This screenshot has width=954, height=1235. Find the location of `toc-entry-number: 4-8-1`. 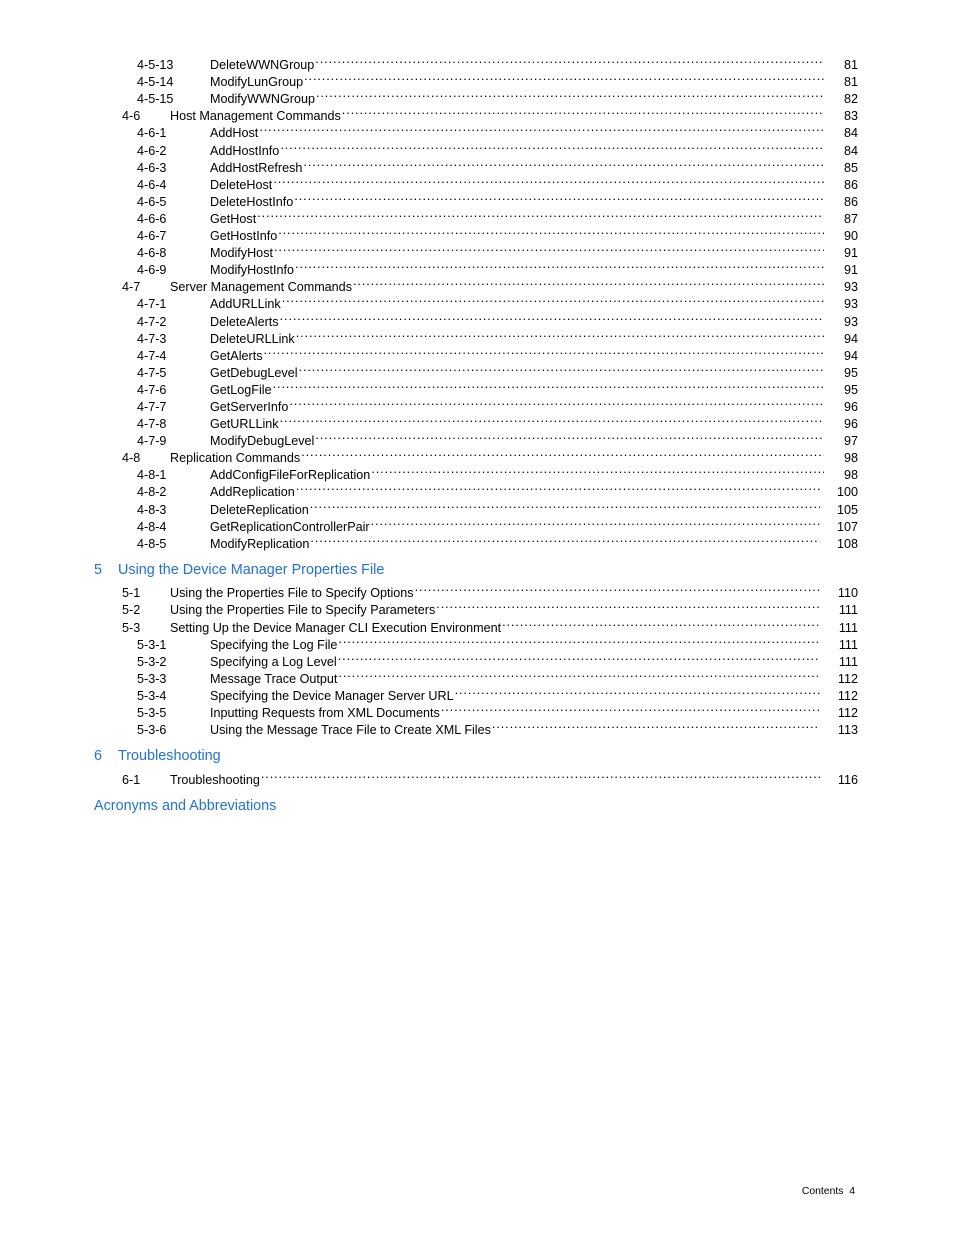

toc-entry-number: 4-8-1 is located at coordinates (152, 475).